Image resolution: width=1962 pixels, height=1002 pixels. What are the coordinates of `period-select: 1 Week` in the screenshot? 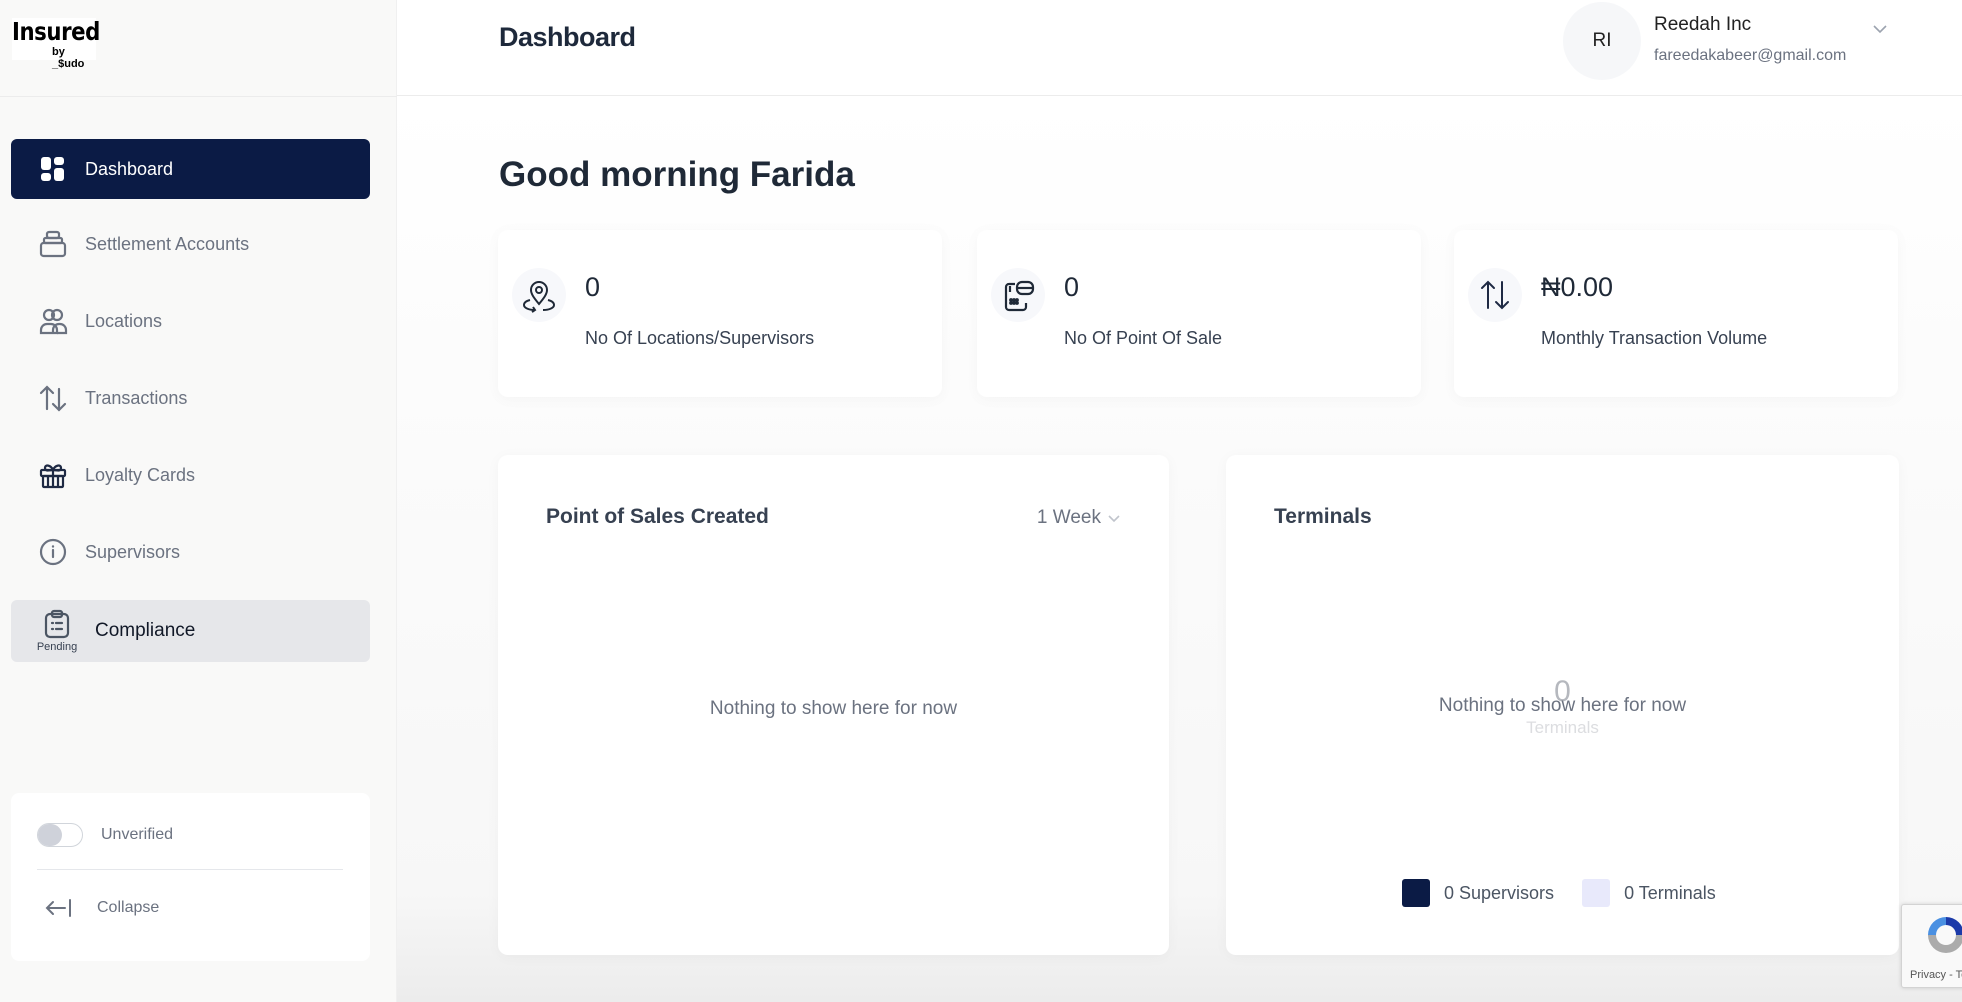 It's located at (1079, 518).